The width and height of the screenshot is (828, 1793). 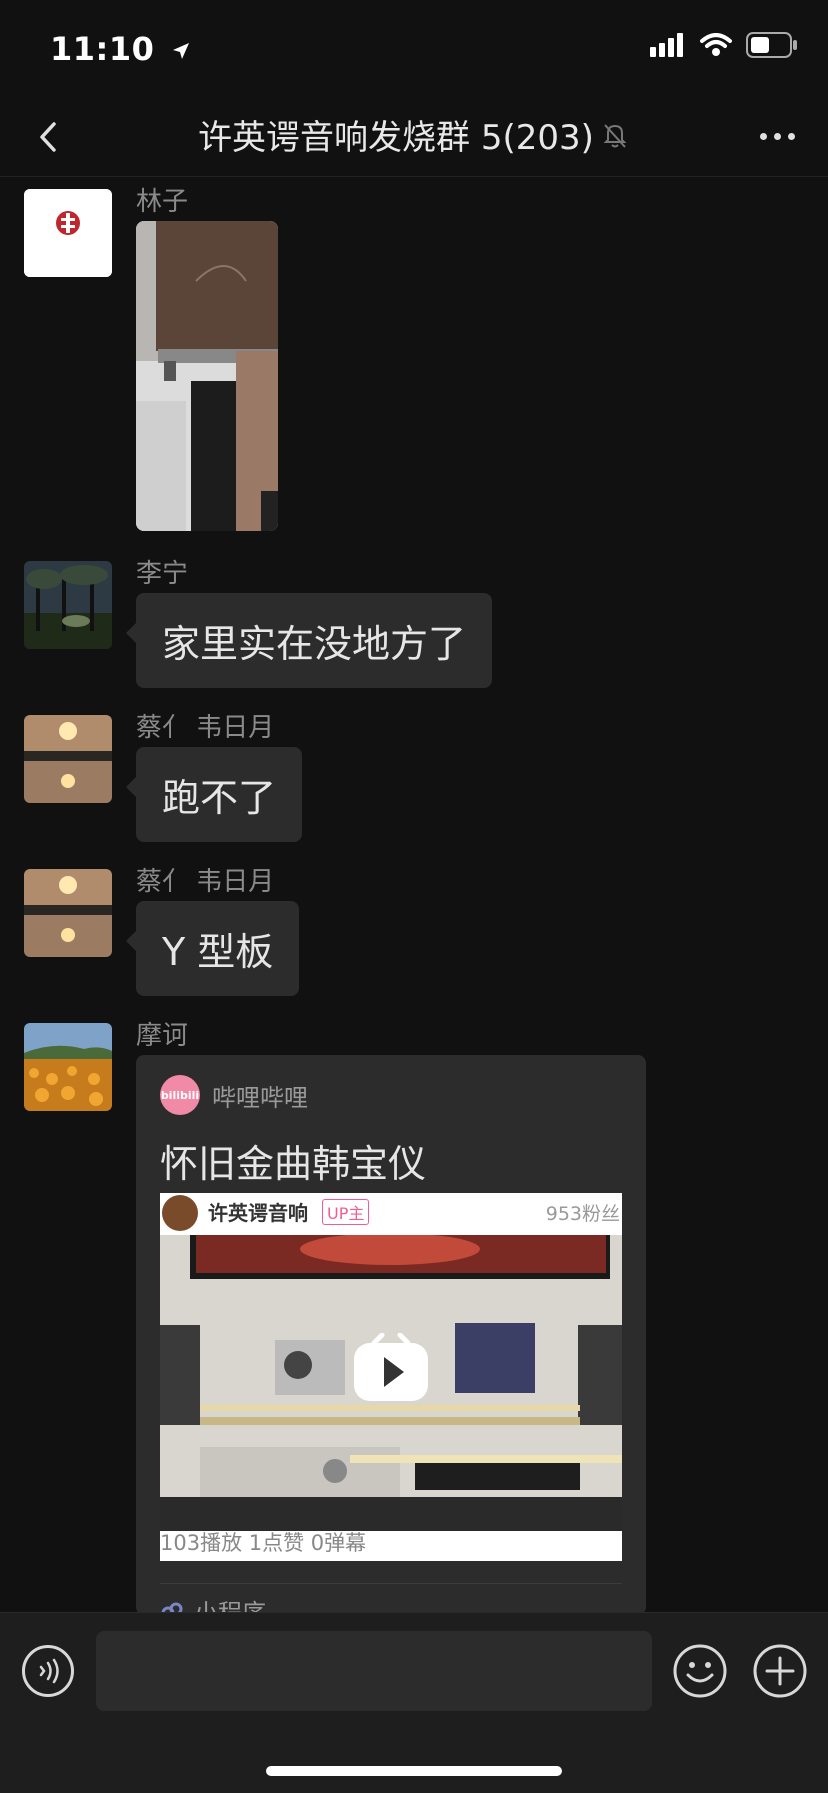 I want to click on battery-icon, so click(x=771, y=45).